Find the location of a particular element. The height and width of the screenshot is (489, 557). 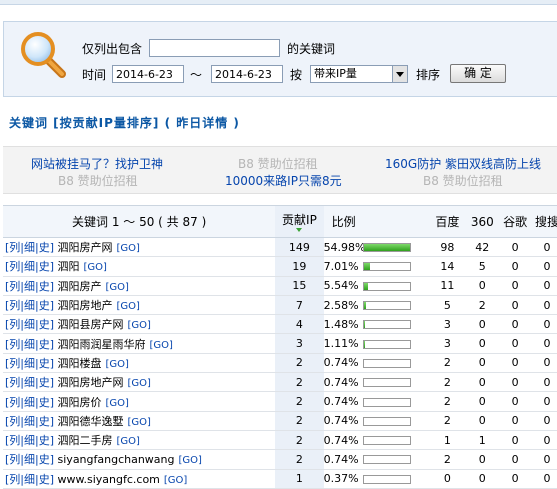

contrib-ip-value: 3 is located at coordinates (299, 343).